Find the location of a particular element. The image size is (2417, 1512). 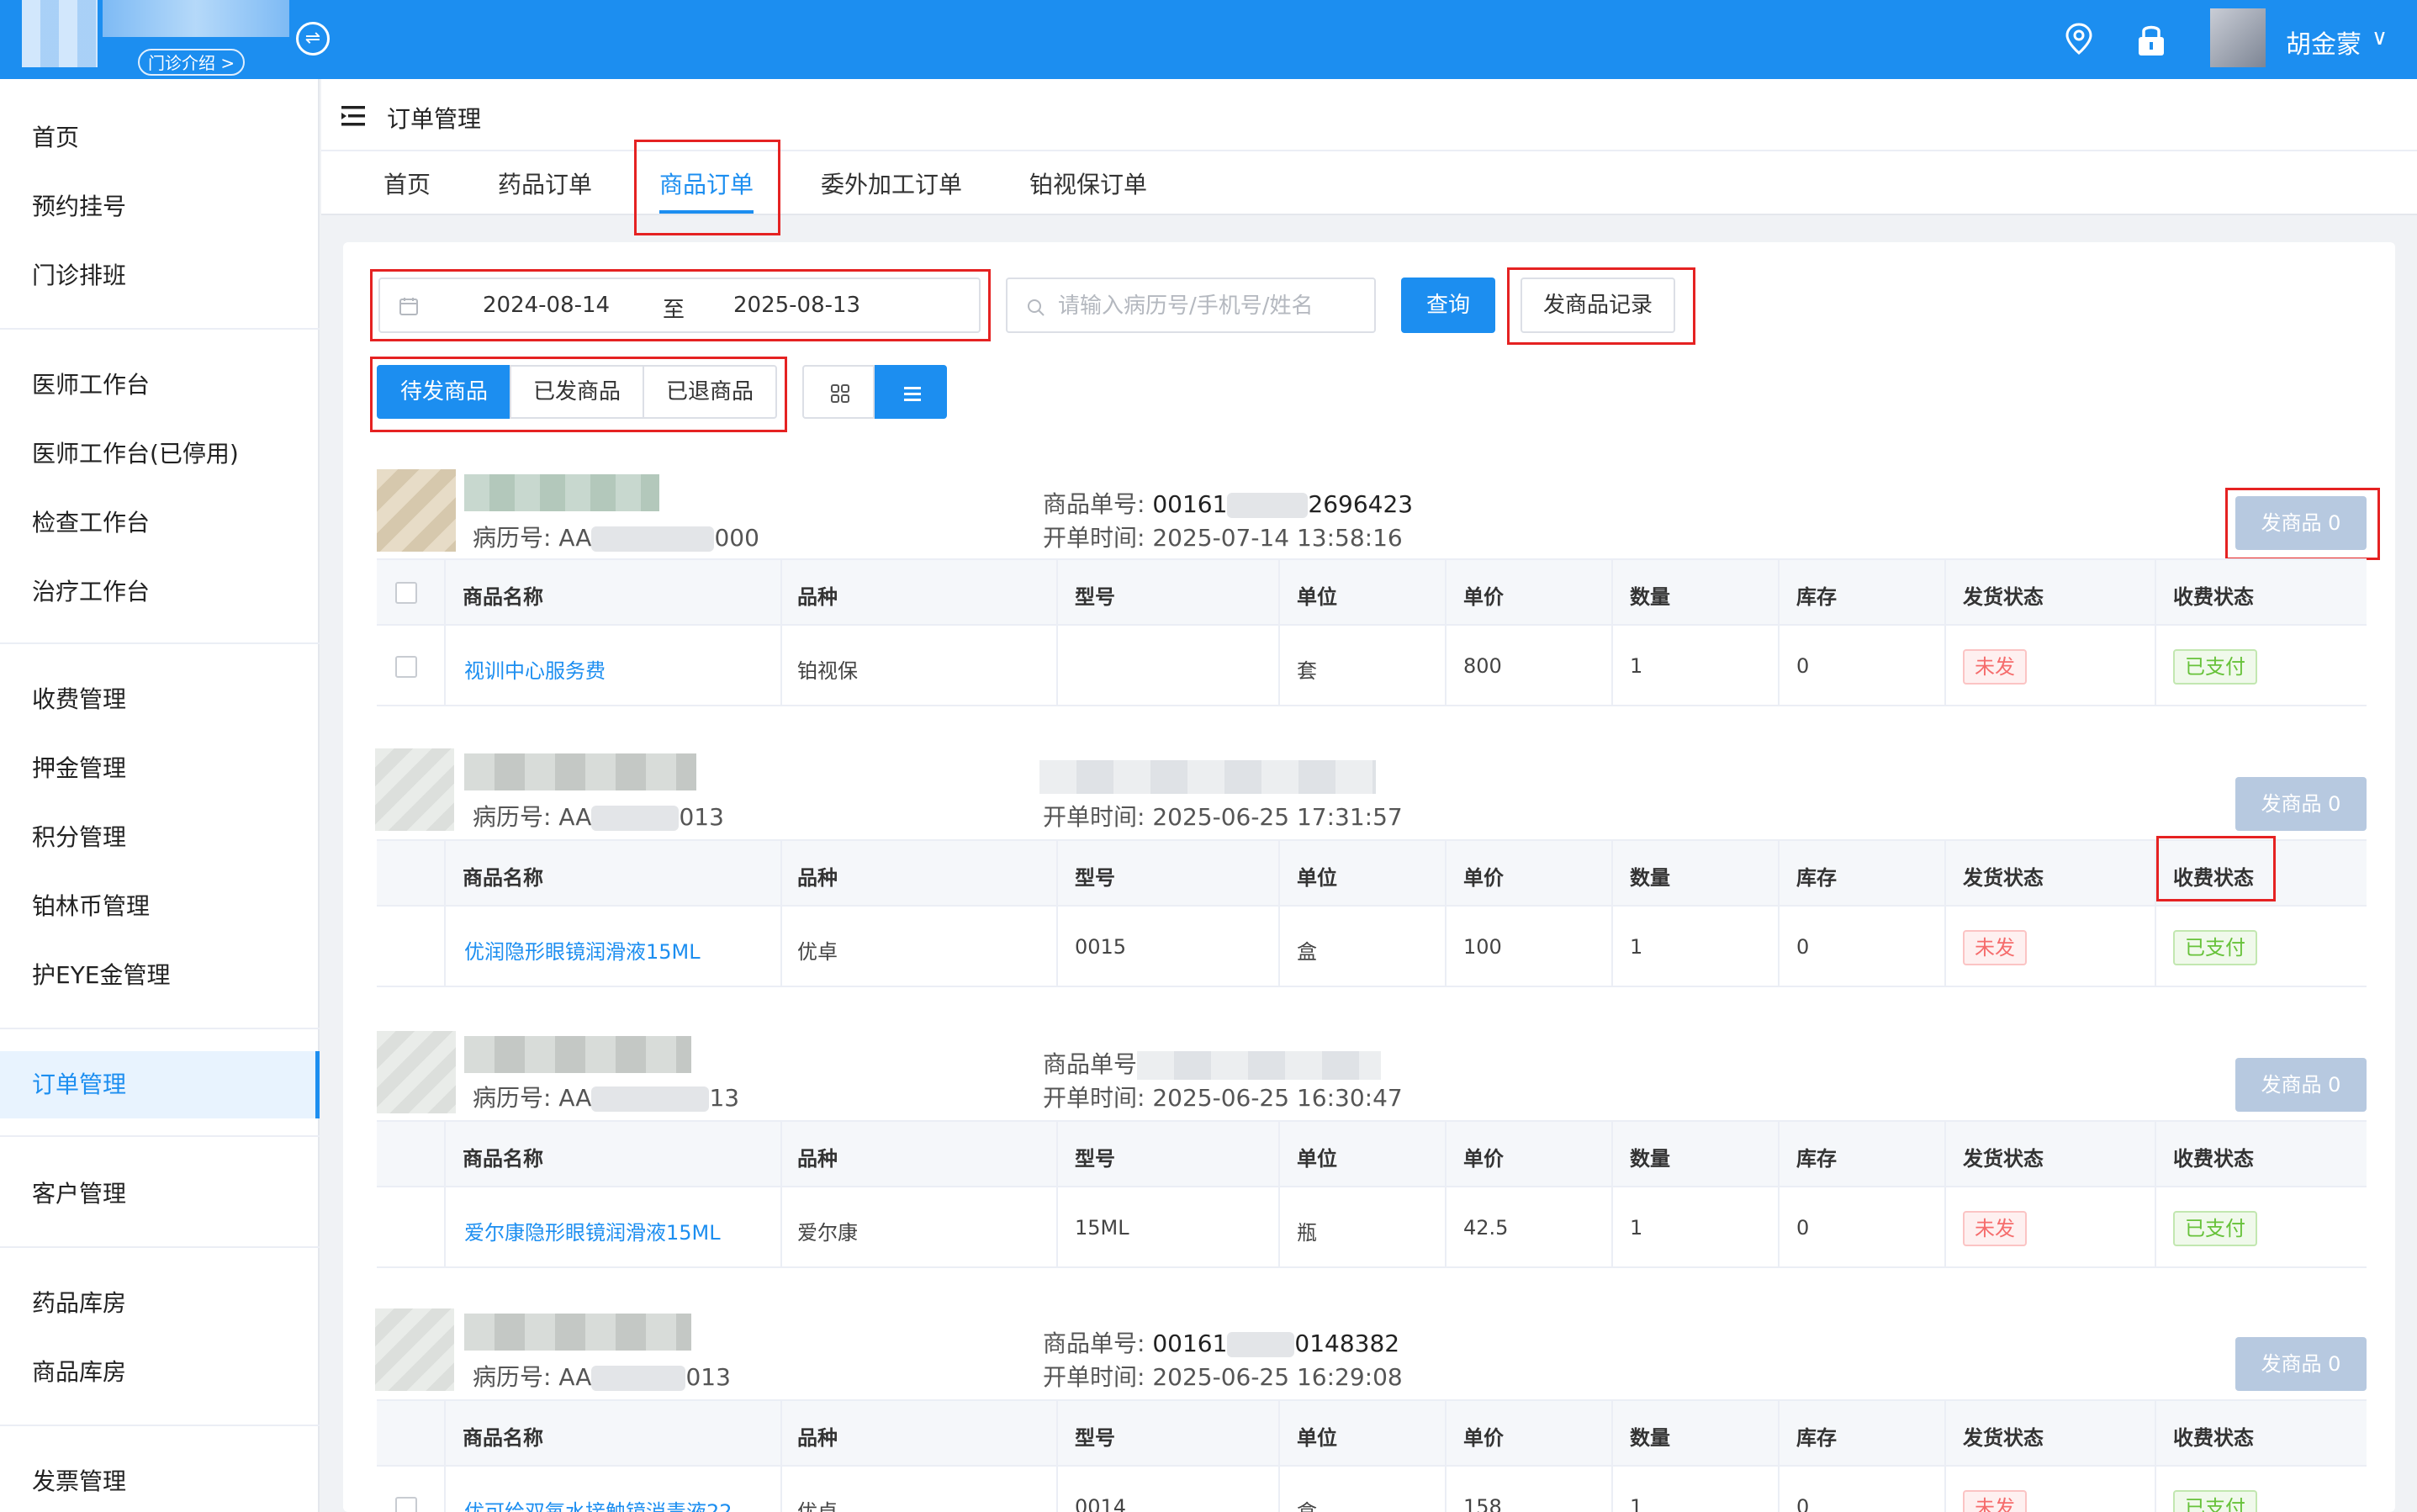

sidebar-item-orders: 订单管理 is located at coordinates (79, 1083).